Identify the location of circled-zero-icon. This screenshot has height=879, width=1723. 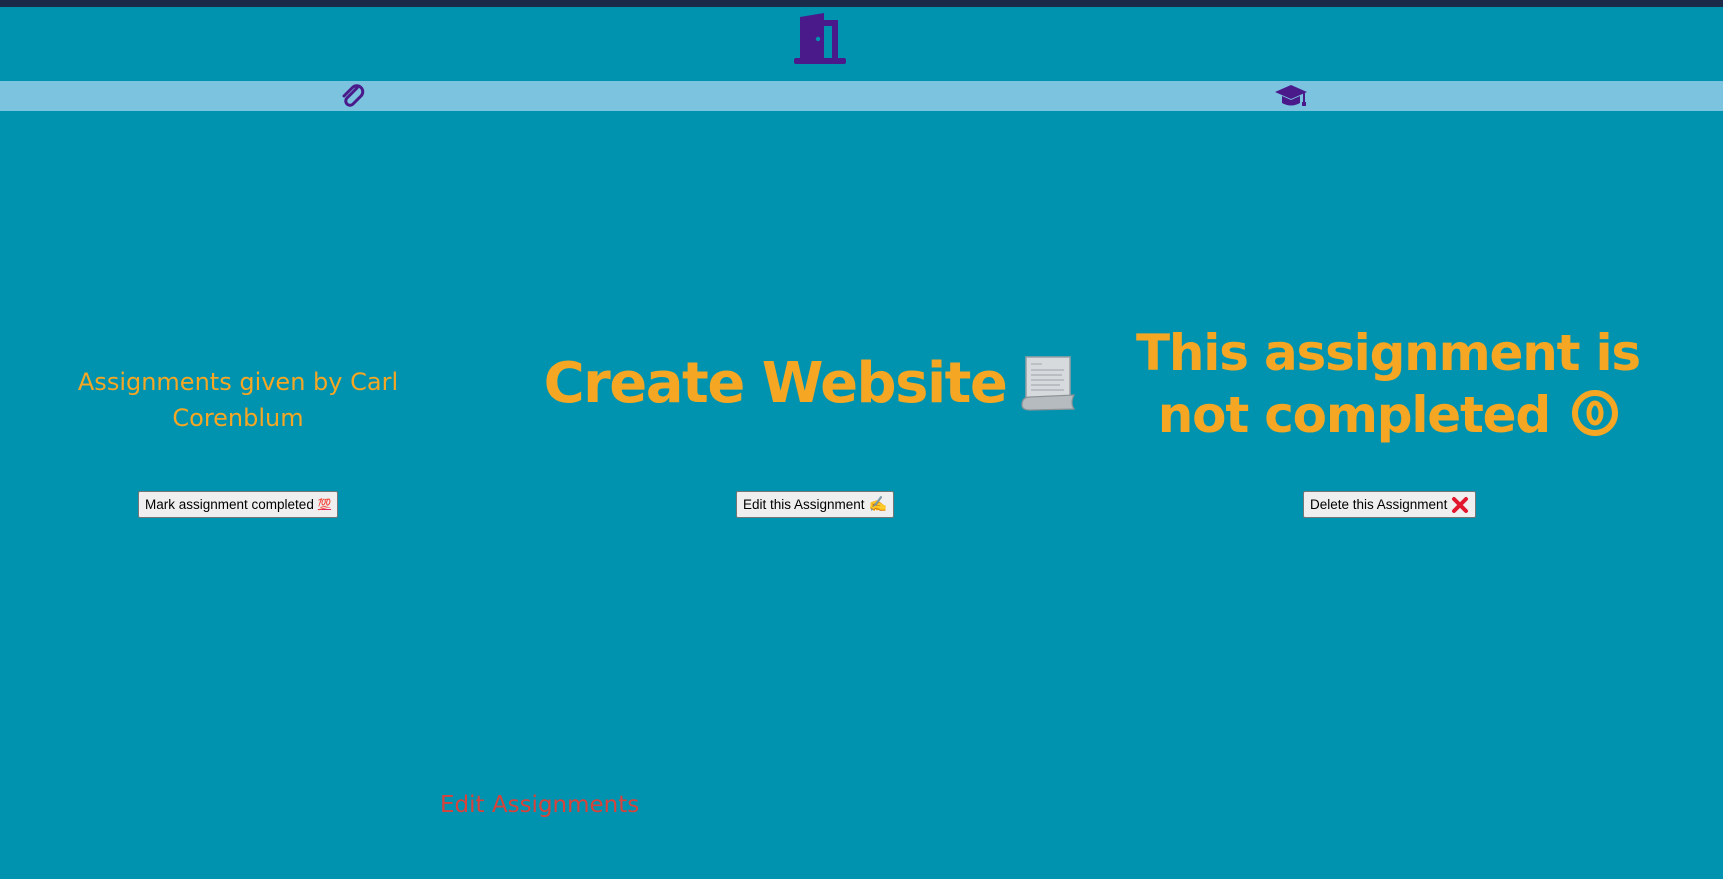
(1595, 413).